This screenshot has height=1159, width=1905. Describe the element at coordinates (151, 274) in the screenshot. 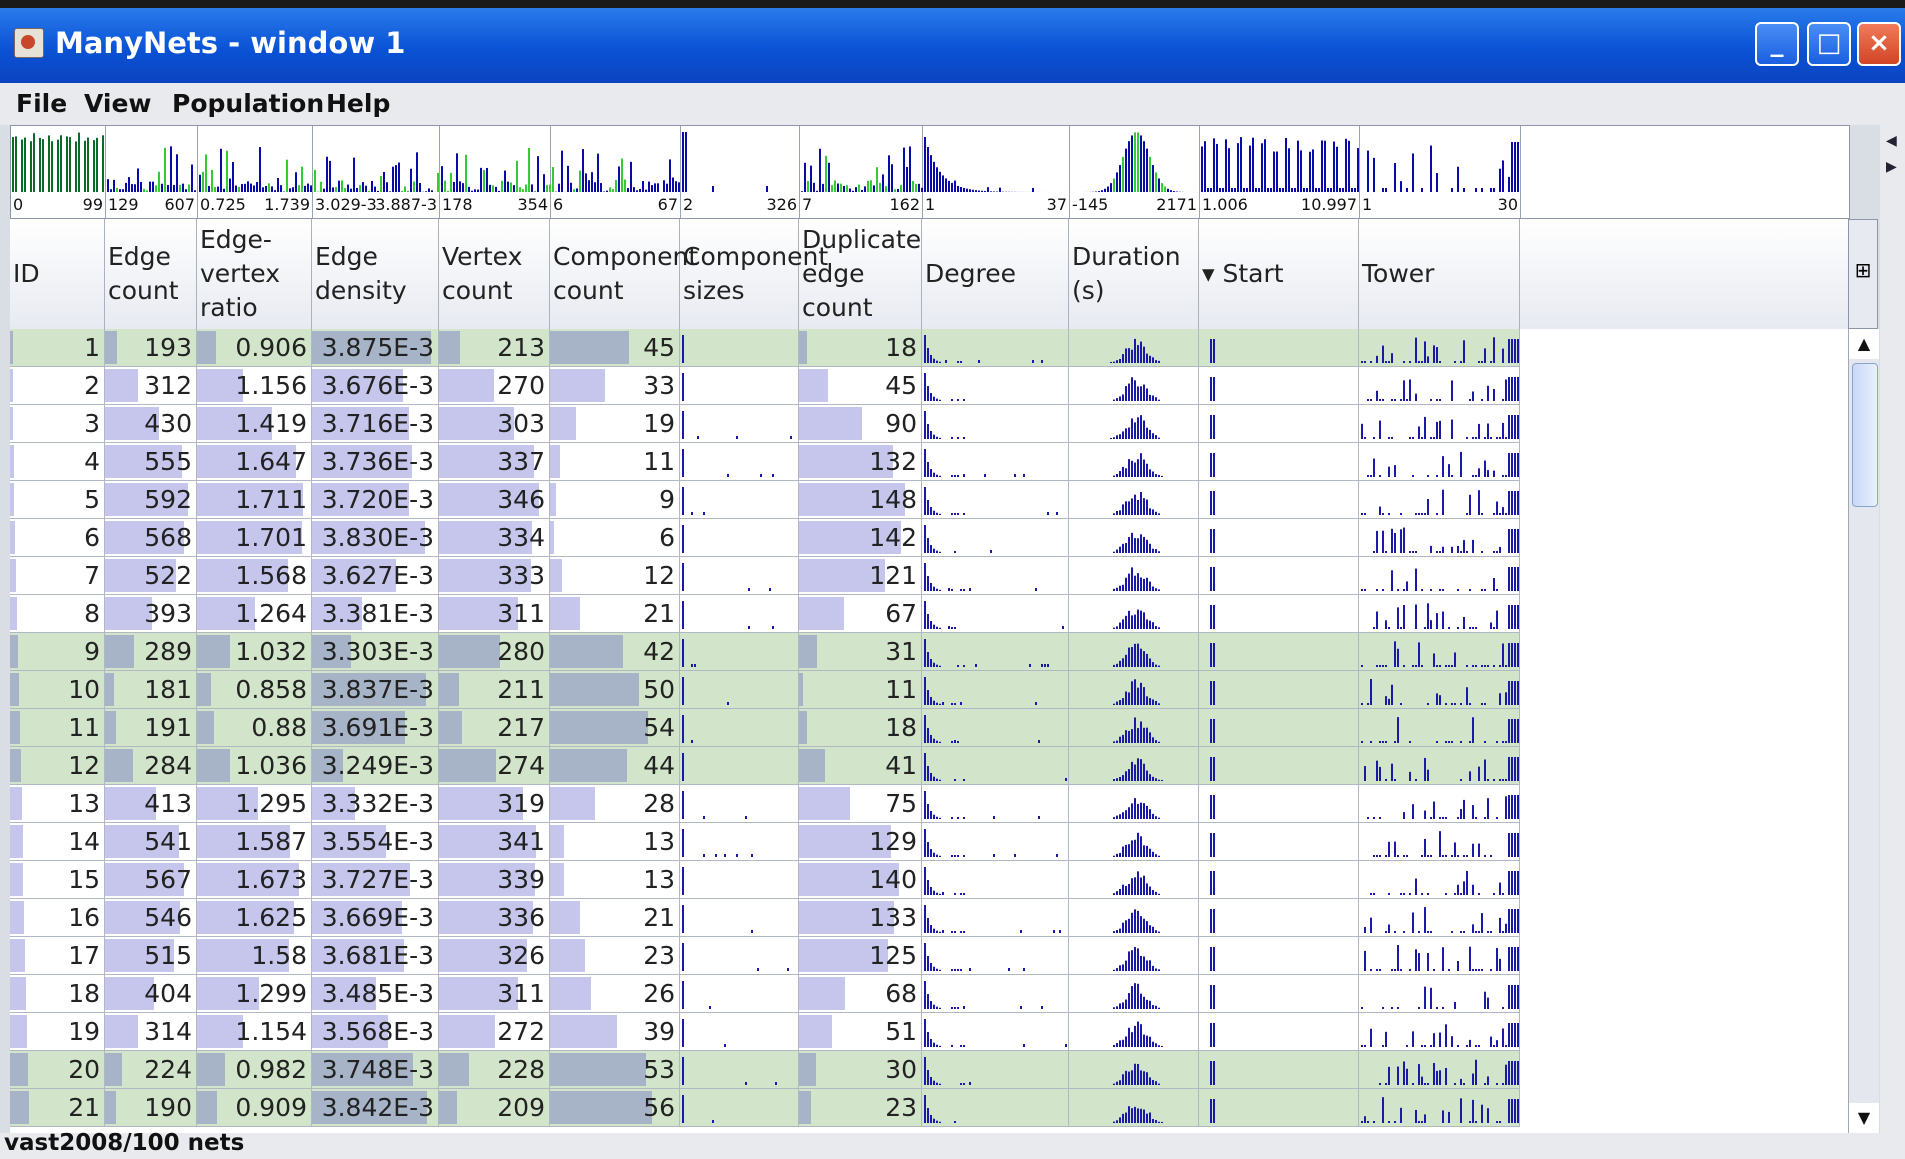

I see `column-header-2: Edge count` at that location.